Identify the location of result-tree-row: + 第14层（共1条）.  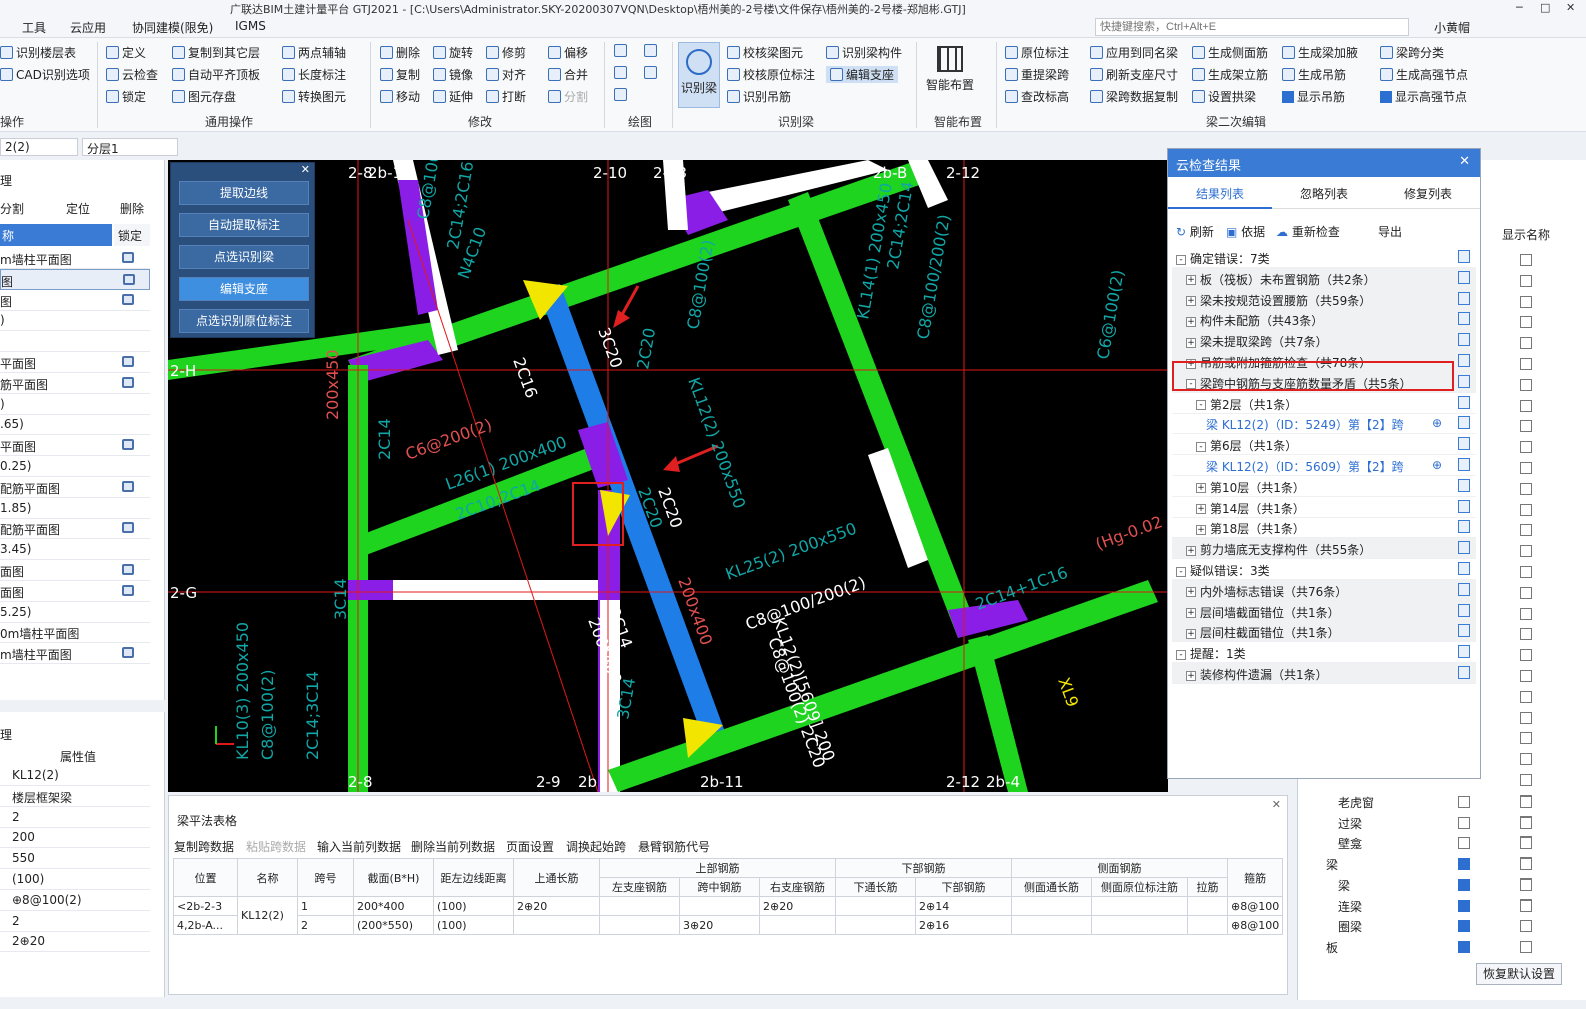
(1324, 507).